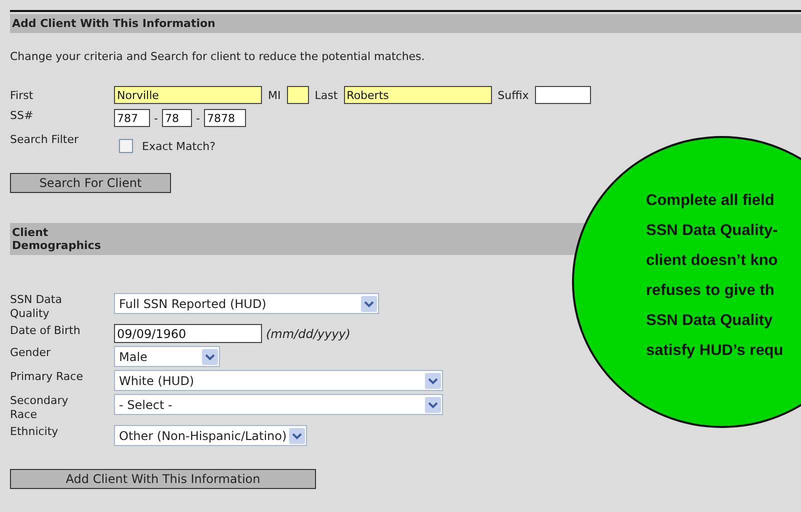 The image size is (801, 512). What do you see at coordinates (326, 95) in the screenshot?
I see `field-label: Last` at bounding box center [326, 95].